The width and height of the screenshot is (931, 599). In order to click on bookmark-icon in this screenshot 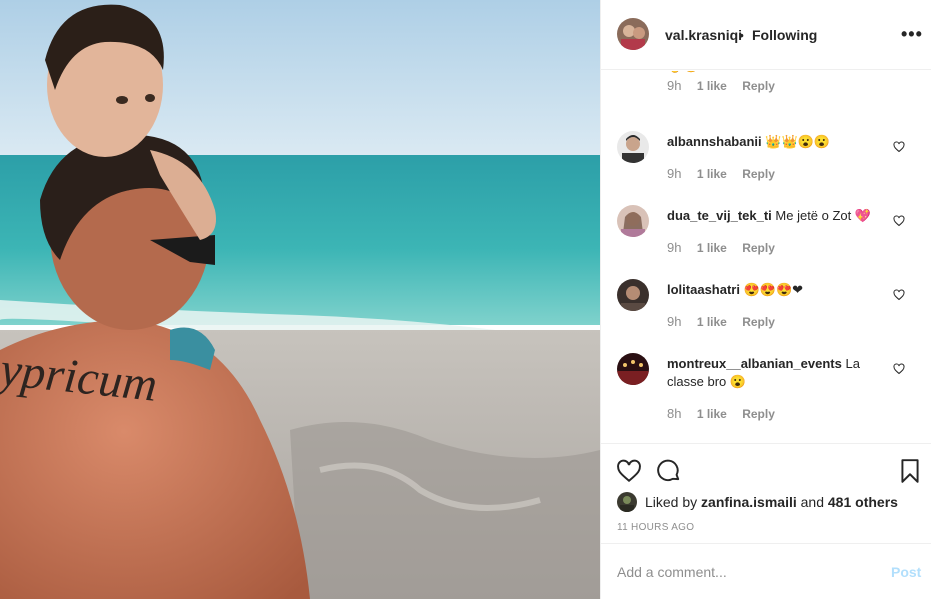, I will do `click(910, 471)`.